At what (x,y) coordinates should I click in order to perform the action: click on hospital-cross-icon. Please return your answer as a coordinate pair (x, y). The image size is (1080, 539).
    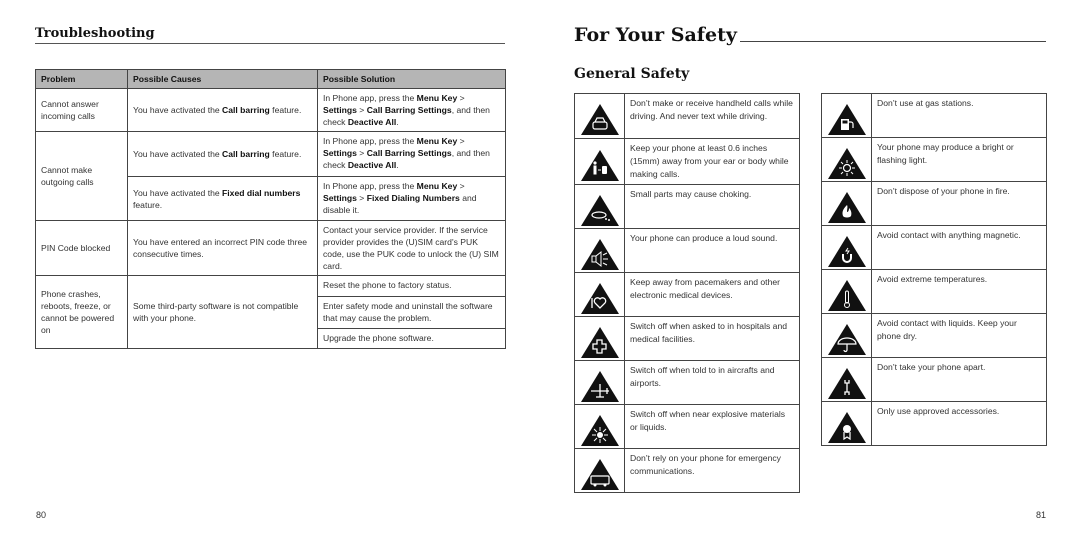
    Looking at the image, I should click on (599, 342).